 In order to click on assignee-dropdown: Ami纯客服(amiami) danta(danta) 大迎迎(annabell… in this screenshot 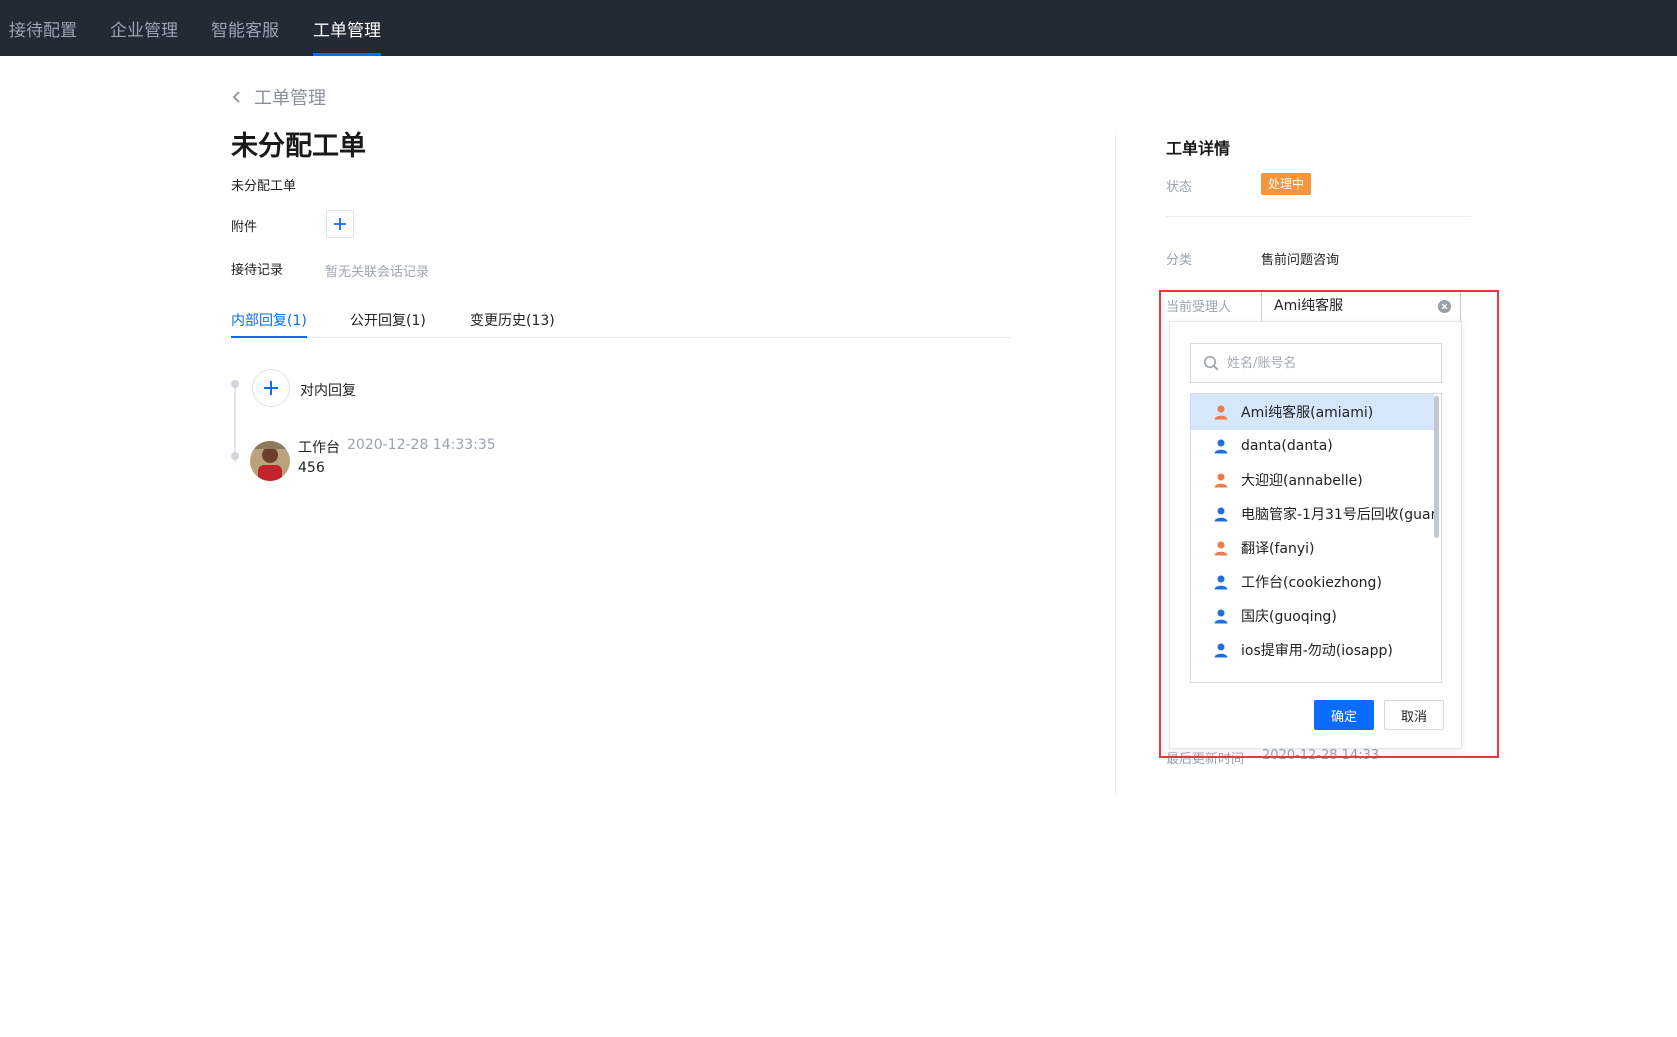, I will do `click(1315, 535)`.